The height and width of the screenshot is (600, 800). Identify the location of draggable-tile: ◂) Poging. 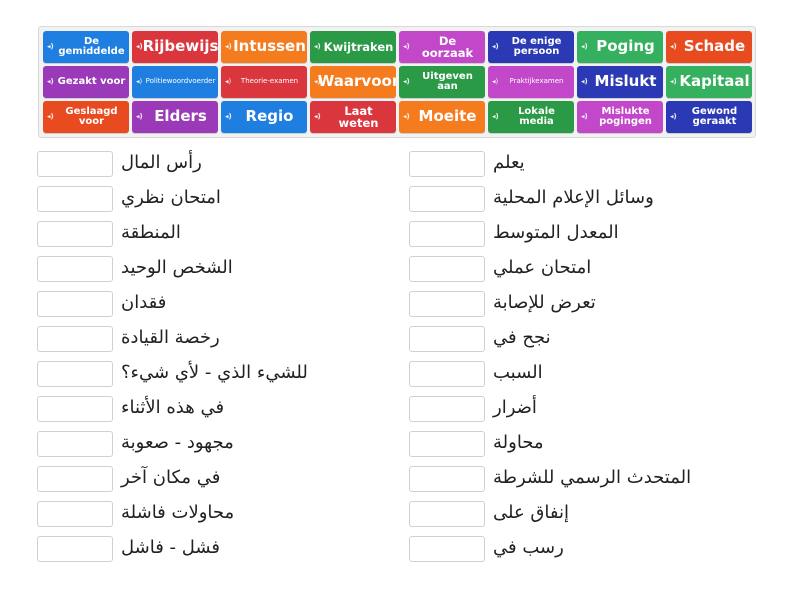
(620, 47).